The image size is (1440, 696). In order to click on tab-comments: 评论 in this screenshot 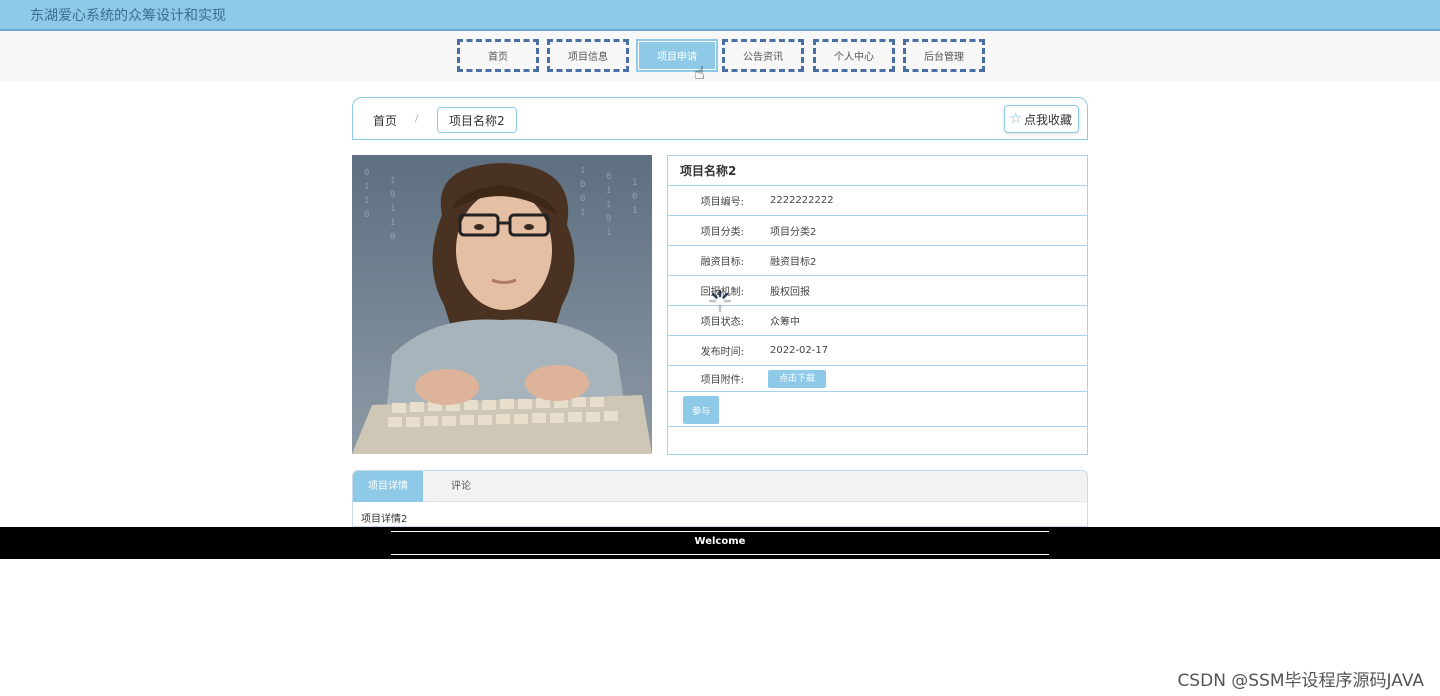, I will do `click(461, 486)`.